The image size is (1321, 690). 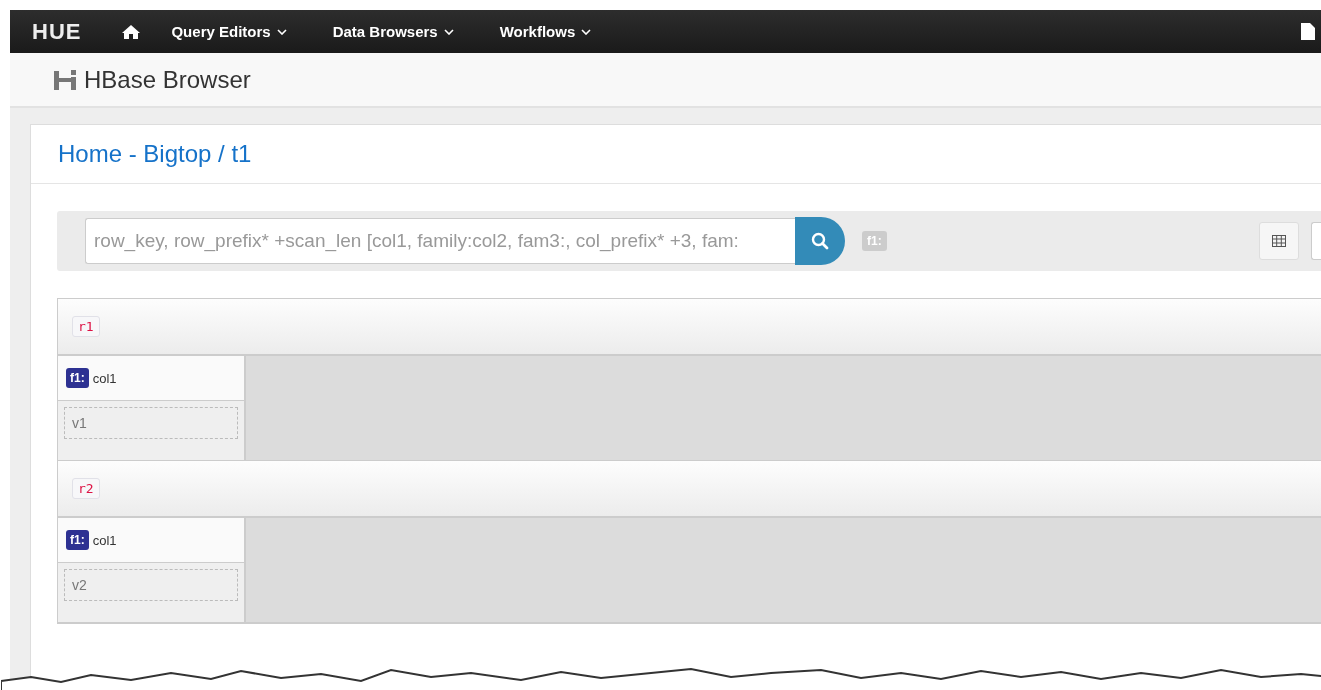 I want to click on breadcrumb-link: t1, so click(x=241, y=154).